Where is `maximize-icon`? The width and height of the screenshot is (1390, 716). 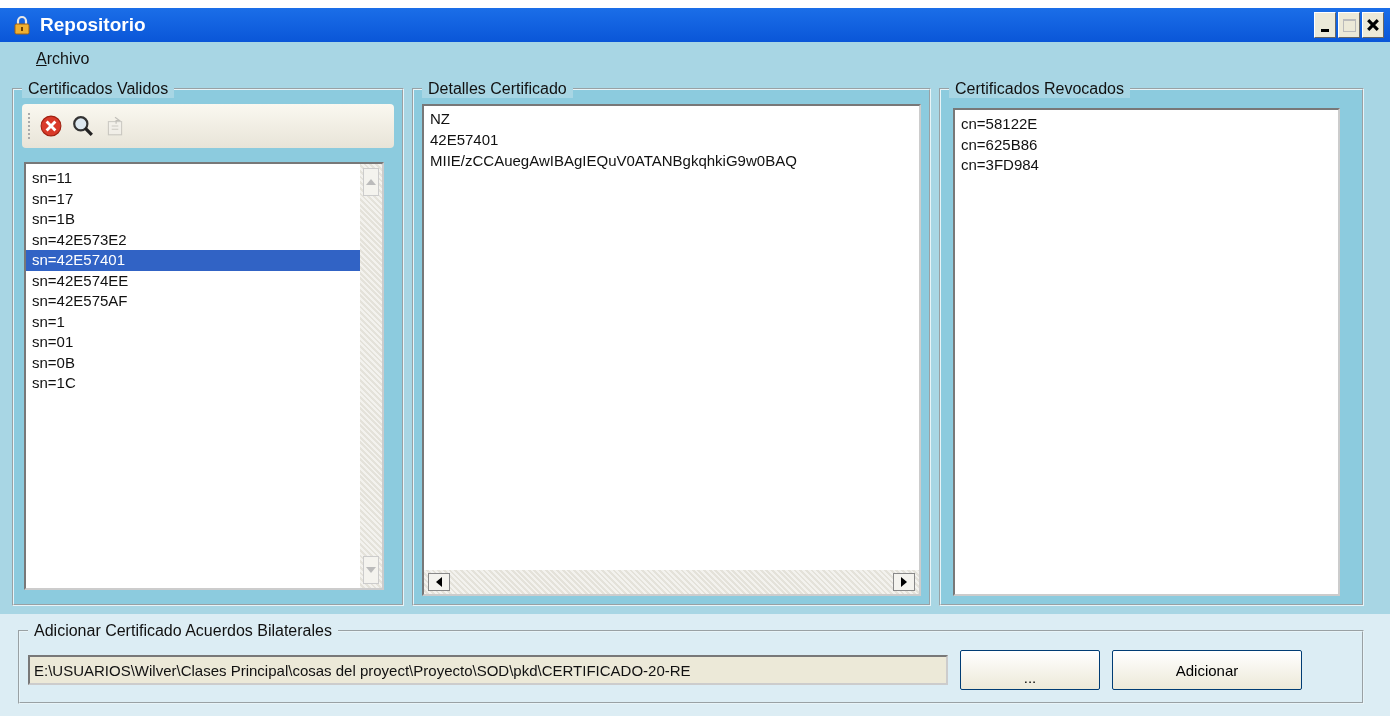
maximize-icon is located at coordinates (1349, 25).